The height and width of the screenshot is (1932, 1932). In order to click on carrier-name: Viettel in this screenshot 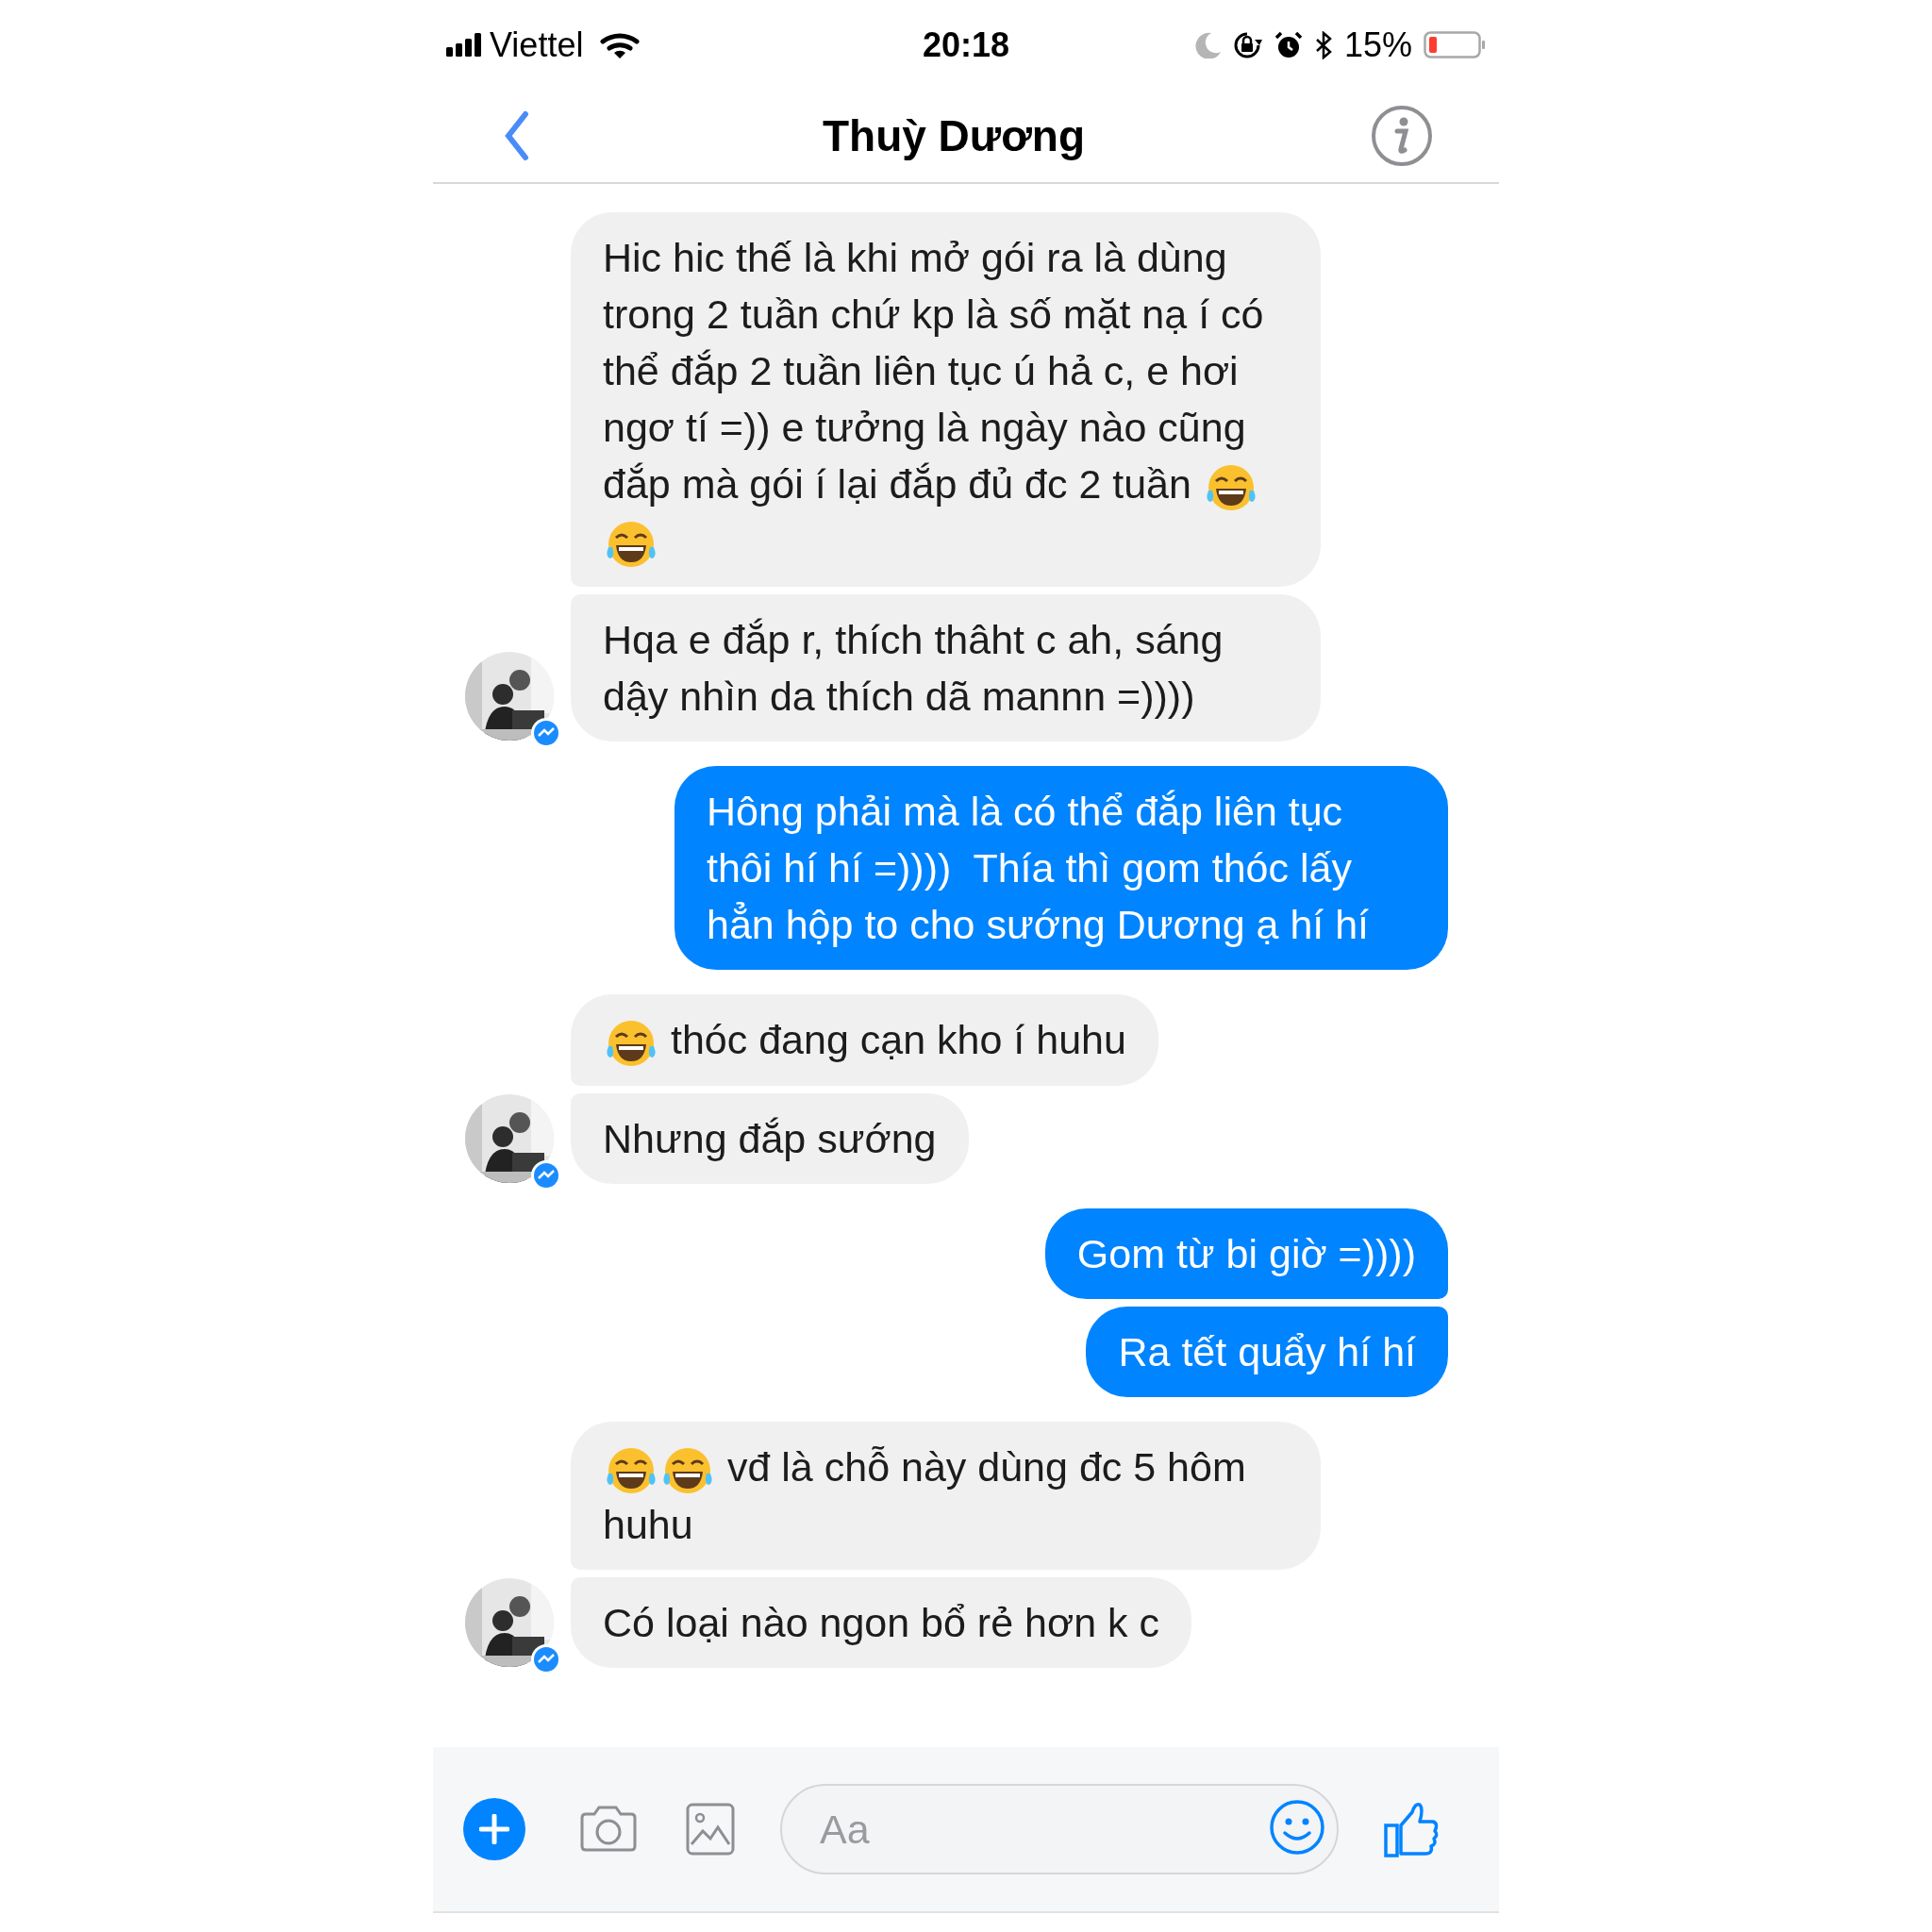, I will do `click(537, 45)`.